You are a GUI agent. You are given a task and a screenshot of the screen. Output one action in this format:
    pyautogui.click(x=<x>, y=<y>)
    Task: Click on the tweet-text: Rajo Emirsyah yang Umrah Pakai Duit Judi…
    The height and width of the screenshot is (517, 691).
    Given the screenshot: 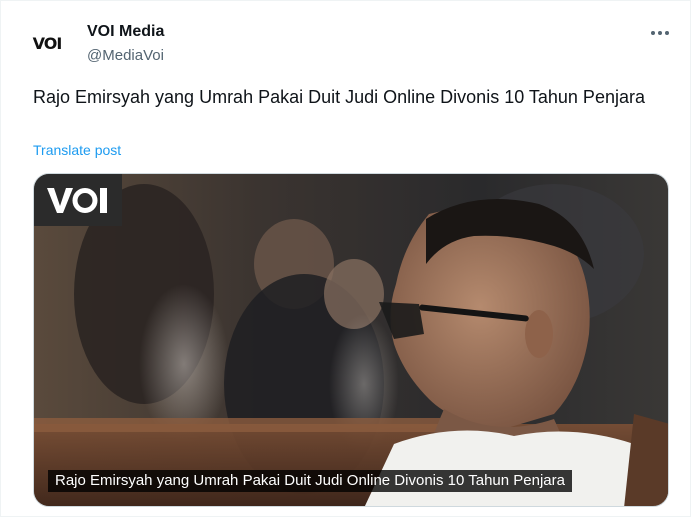 What is the action you would take?
    pyautogui.click(x=339, y=97)
    